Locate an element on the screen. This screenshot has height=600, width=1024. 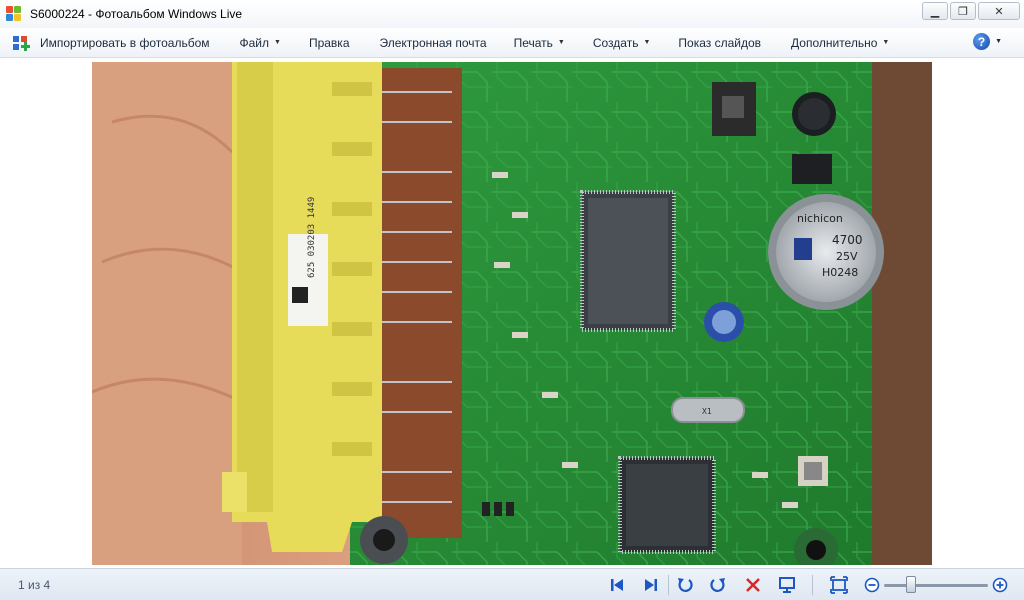
menu-create-label: Создать is located at coordinates (615, 42).